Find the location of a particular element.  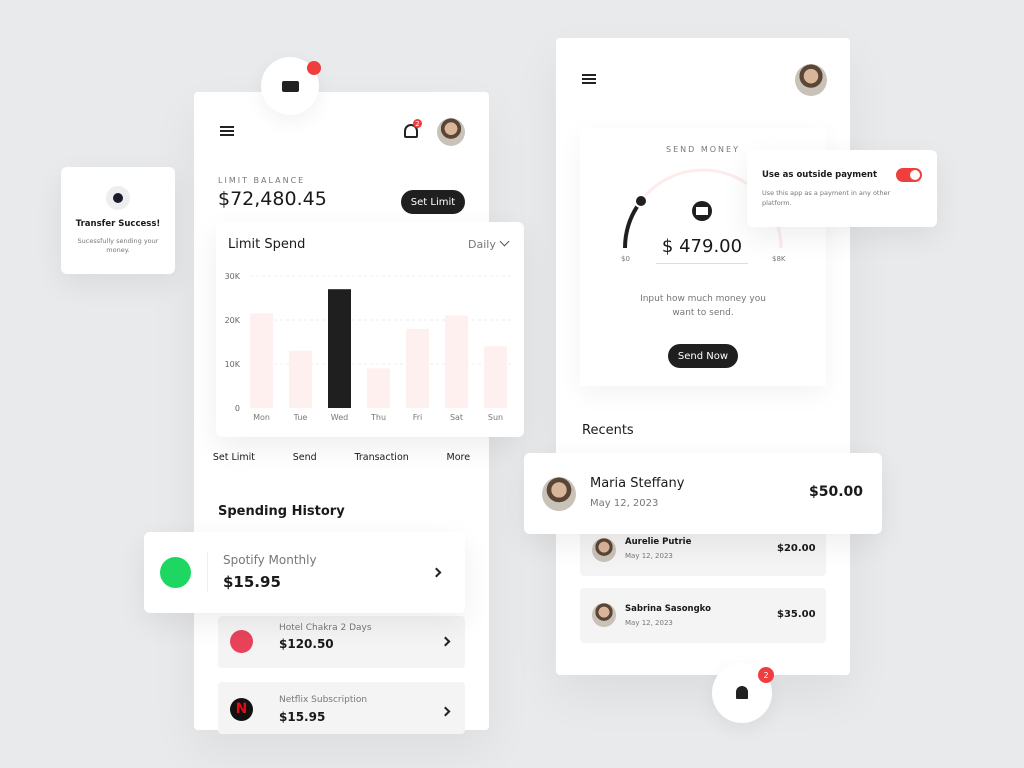

cash-icon is located at coordinates (290, 86).